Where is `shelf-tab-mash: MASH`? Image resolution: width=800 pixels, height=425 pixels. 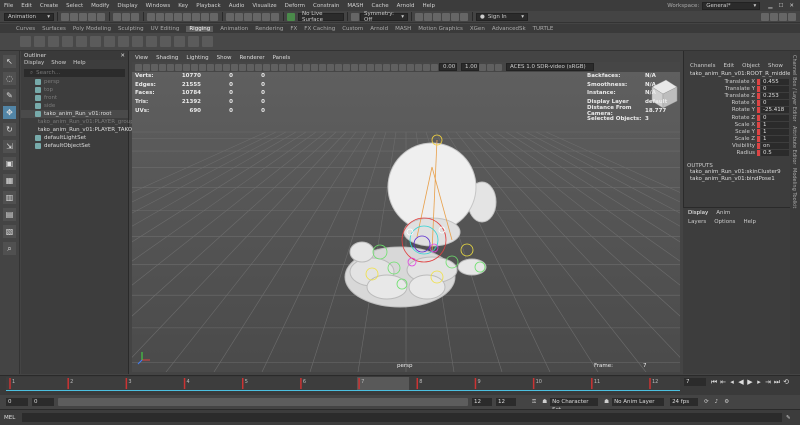
shelf-tab-mash: MASH is located at coordinates (403, 29).